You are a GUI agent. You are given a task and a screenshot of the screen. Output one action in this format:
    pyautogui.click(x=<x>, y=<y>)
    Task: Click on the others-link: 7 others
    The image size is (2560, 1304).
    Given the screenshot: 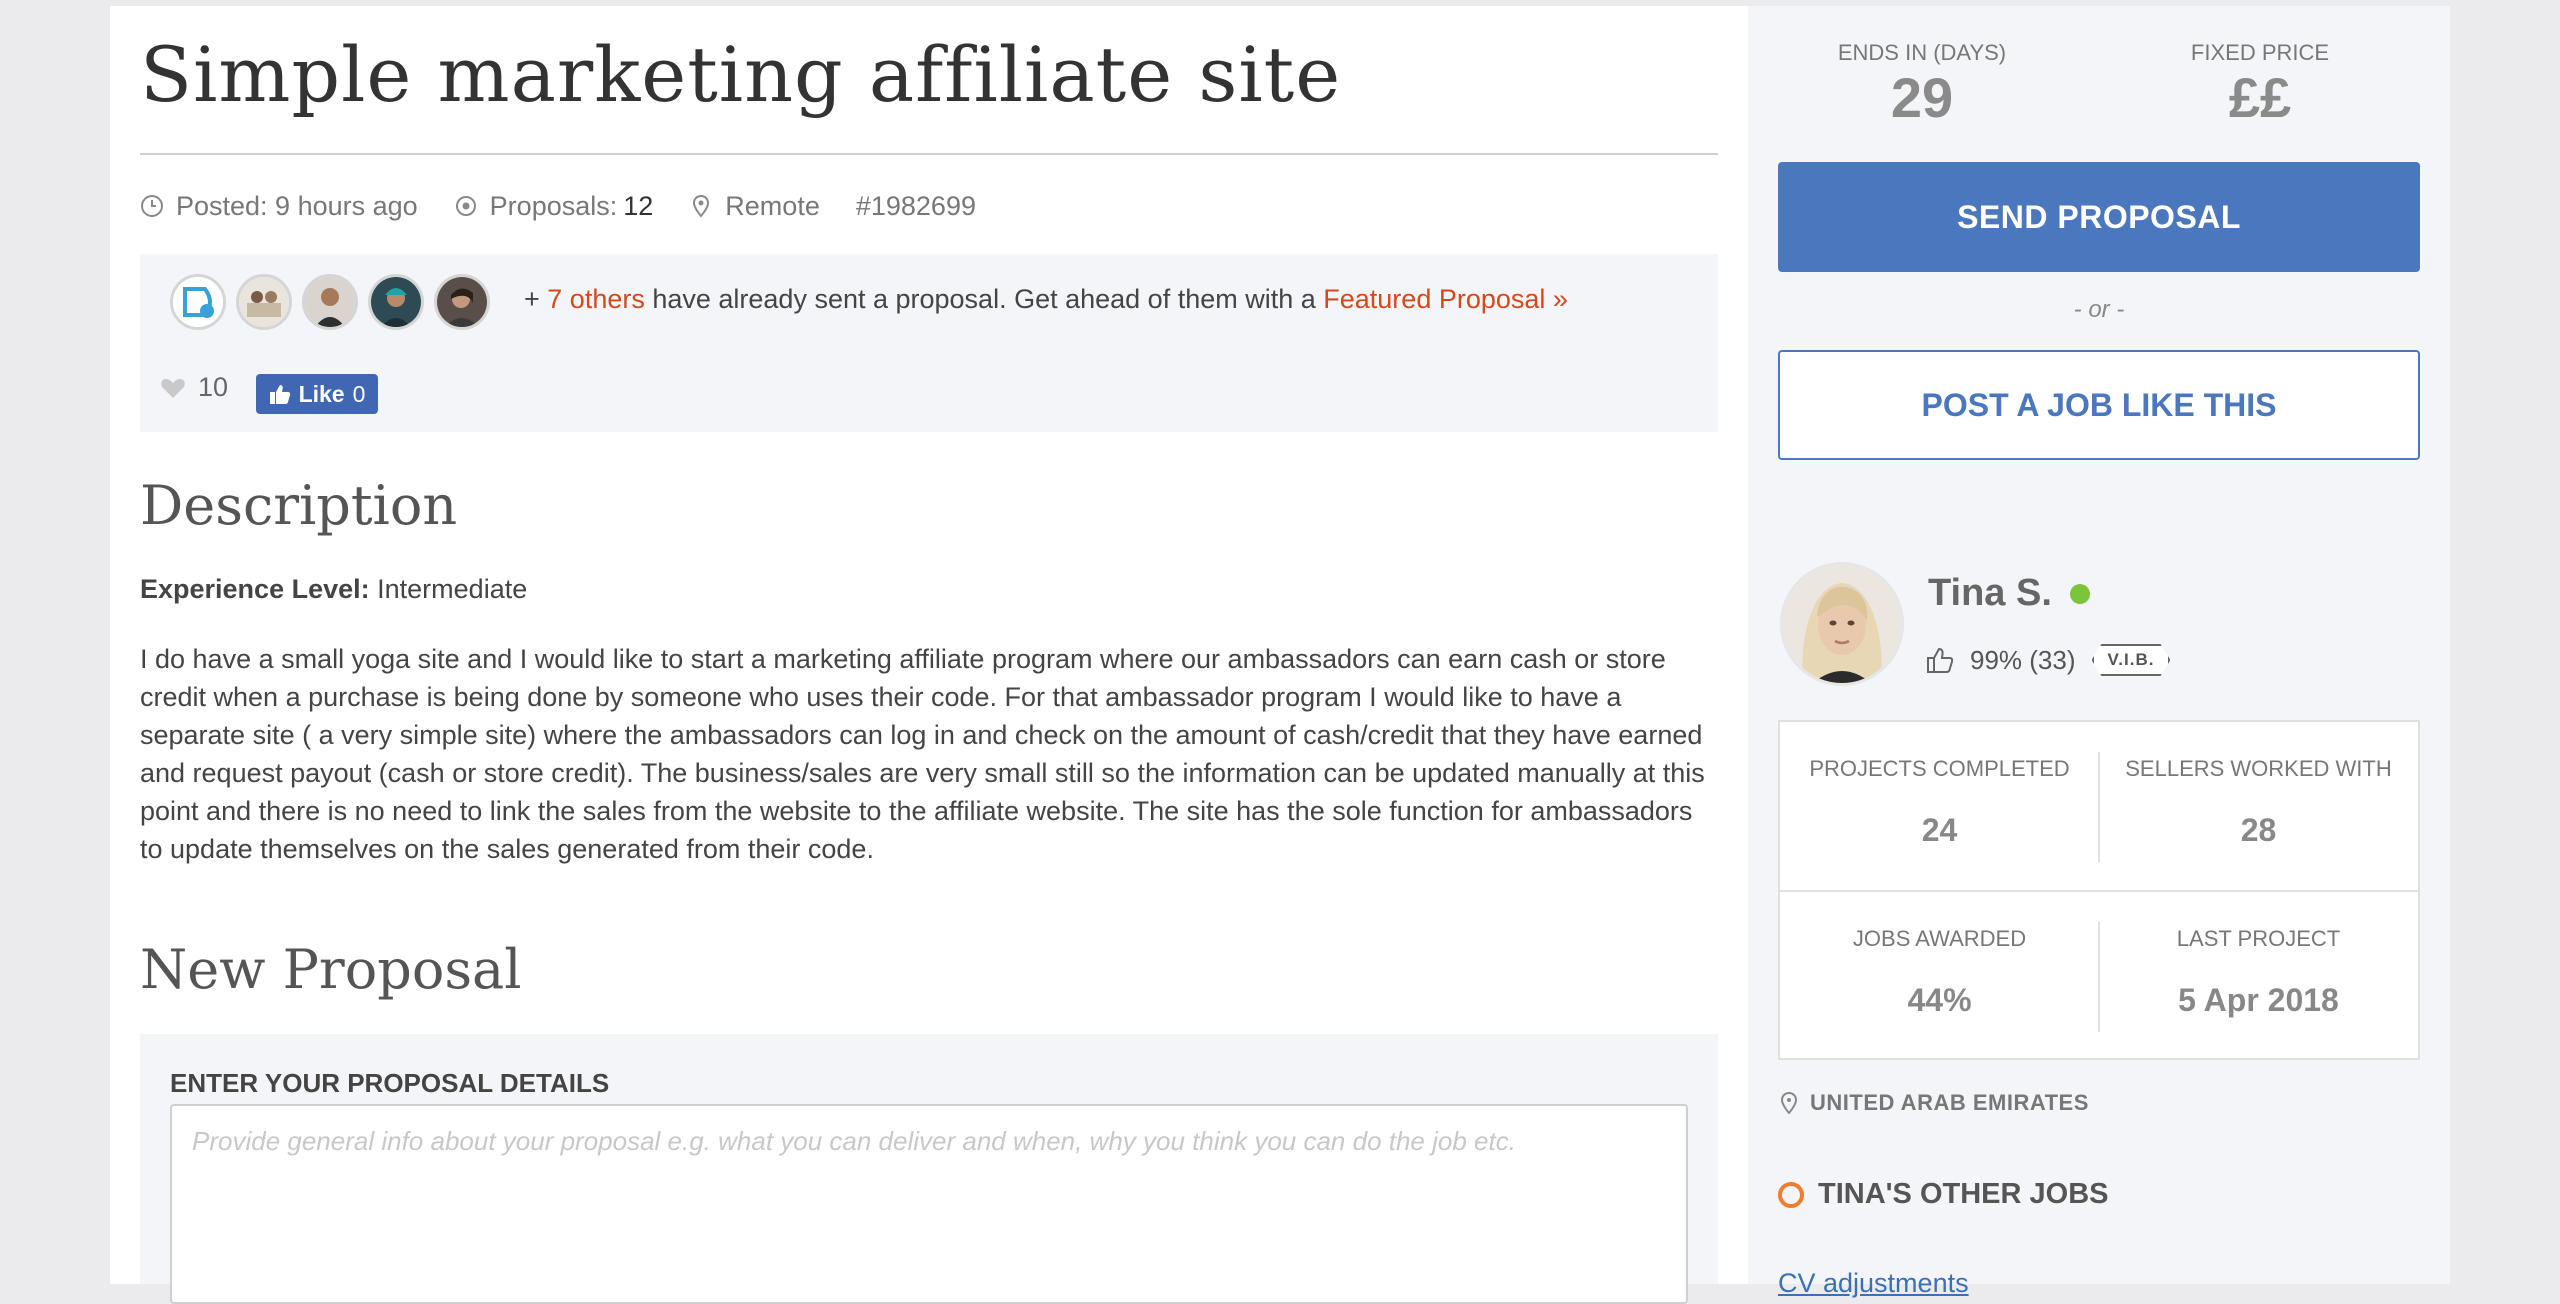 What is the action you would take?
    pyautogui.click(x=596, y=299)
    